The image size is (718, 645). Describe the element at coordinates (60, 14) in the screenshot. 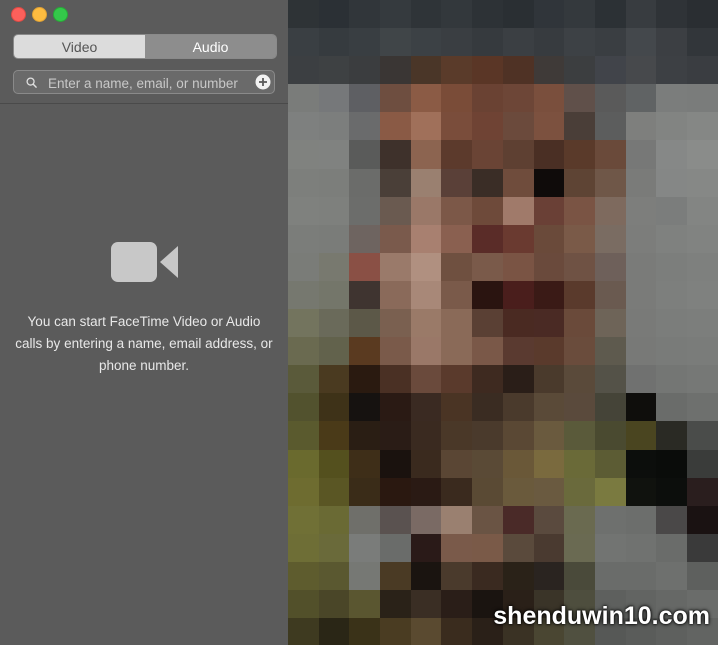

I see `maximize-button` at that location.